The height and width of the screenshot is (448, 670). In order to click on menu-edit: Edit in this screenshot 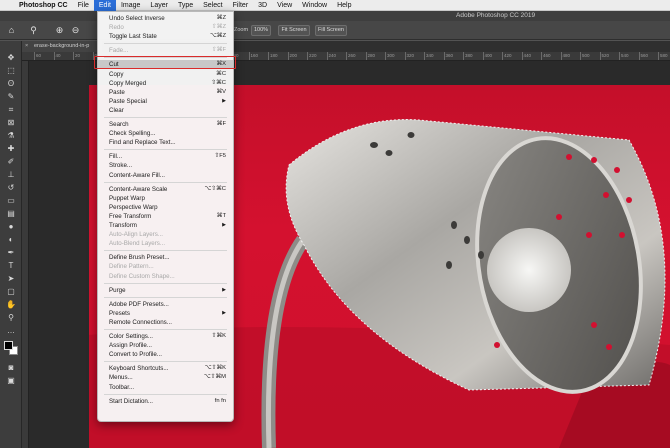, I will do `click(104, 5)`.